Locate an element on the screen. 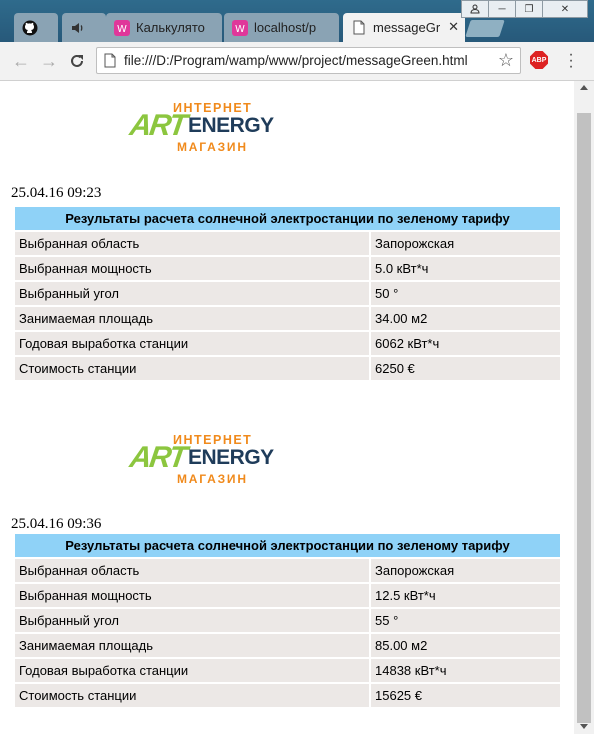 Image resolution: width=594 pixels, height=734 pixels. report-timestamp: 25.04.16 09:23 is located at coordinates (56, 193).